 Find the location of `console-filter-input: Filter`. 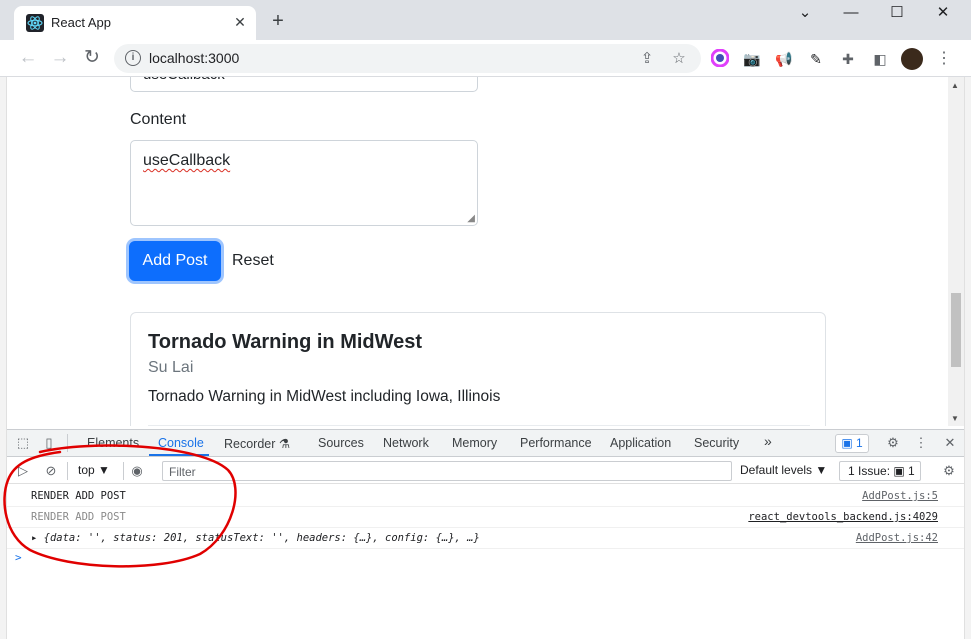

console-filter-input: Filter is located at coordinates (447, 471).